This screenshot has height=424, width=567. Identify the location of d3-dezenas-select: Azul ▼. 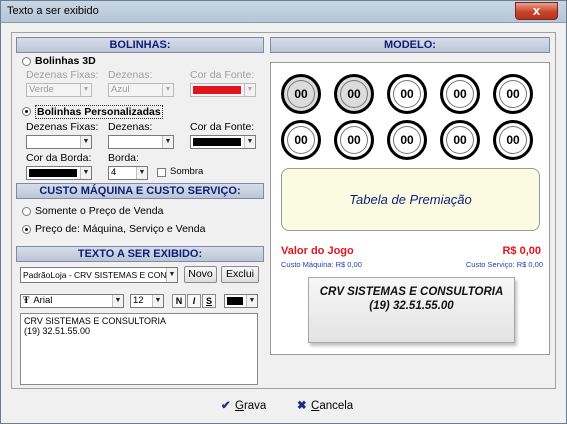
(141, 90).